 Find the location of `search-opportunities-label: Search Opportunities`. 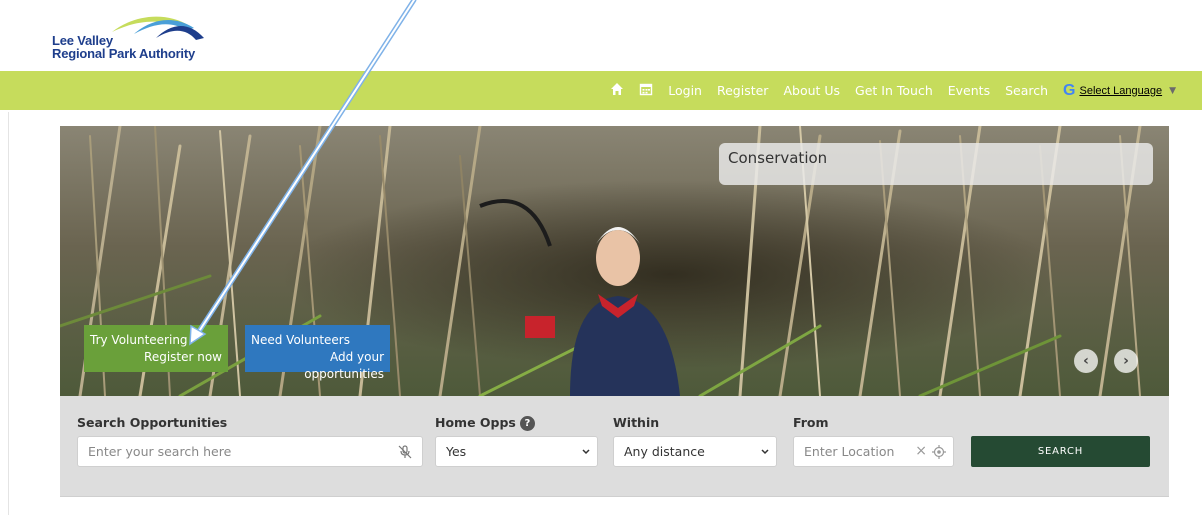

search-opportunities-label: Search Opportunities is located at coordinates (152, 422).